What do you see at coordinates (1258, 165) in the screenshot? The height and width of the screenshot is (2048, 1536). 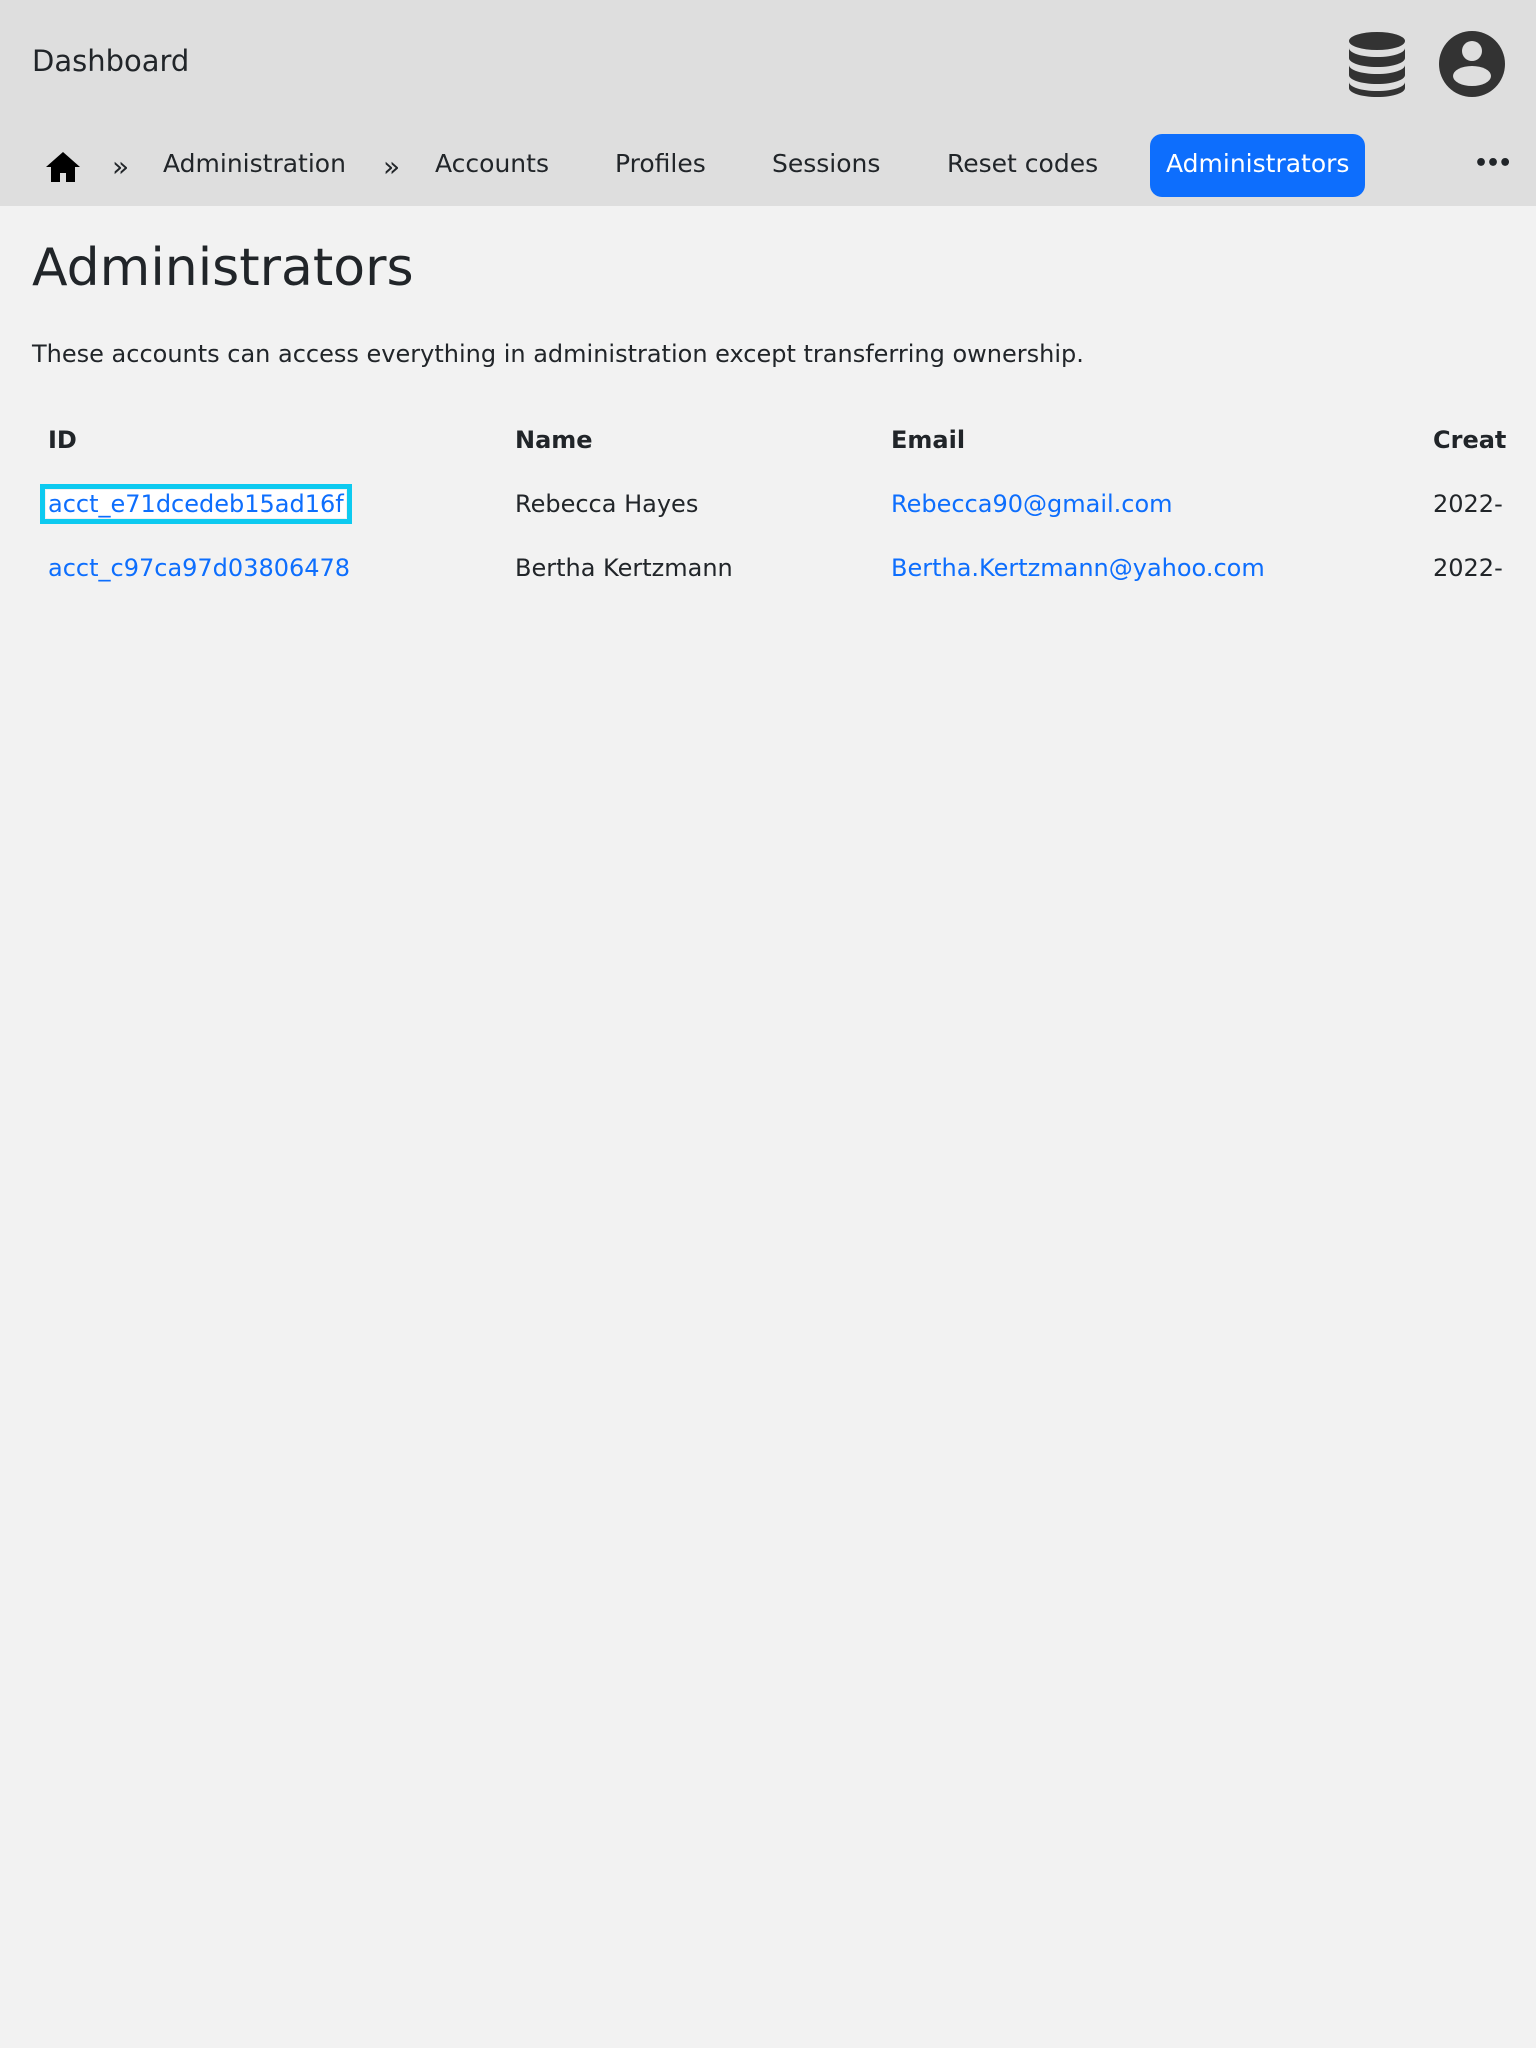 I see `tab-administrators: Administrators` at bounding box center [1258, 165].